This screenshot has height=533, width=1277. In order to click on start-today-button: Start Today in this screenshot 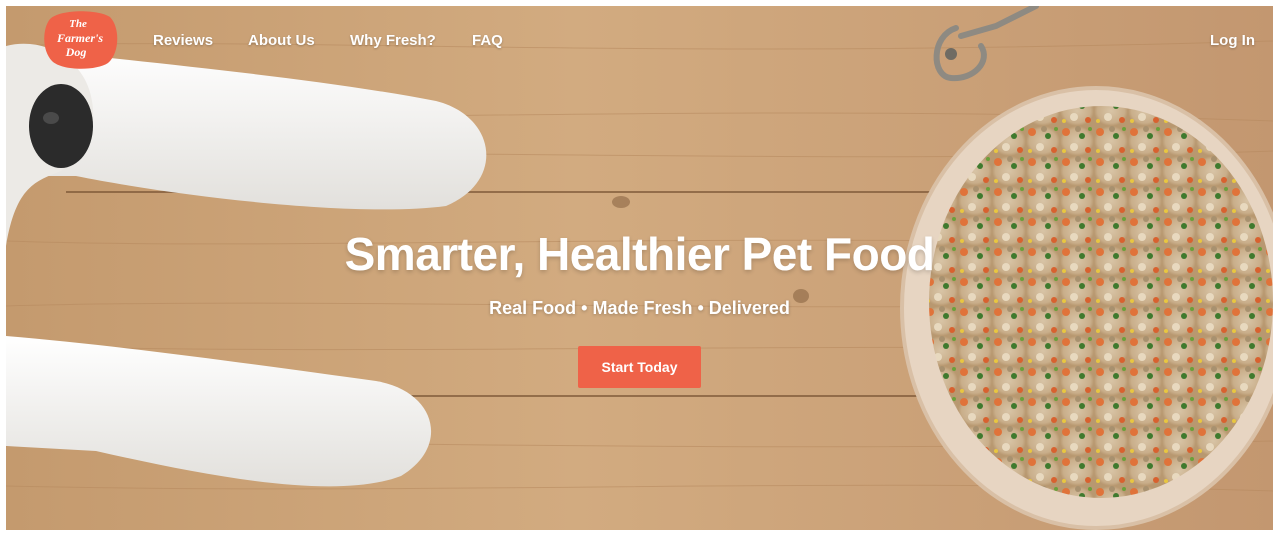, I will do `click(639, 367)`.